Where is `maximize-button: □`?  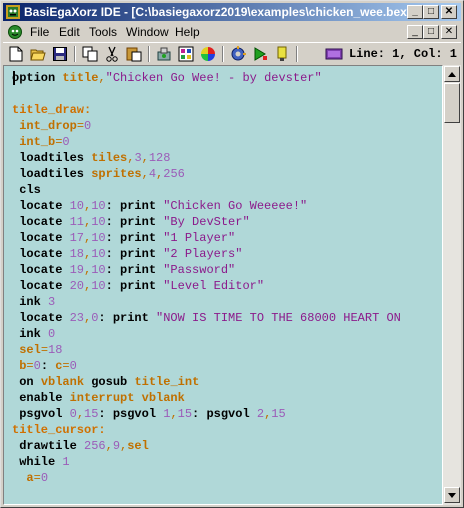
maximize-button: □ is located at coordinates (431, 12).